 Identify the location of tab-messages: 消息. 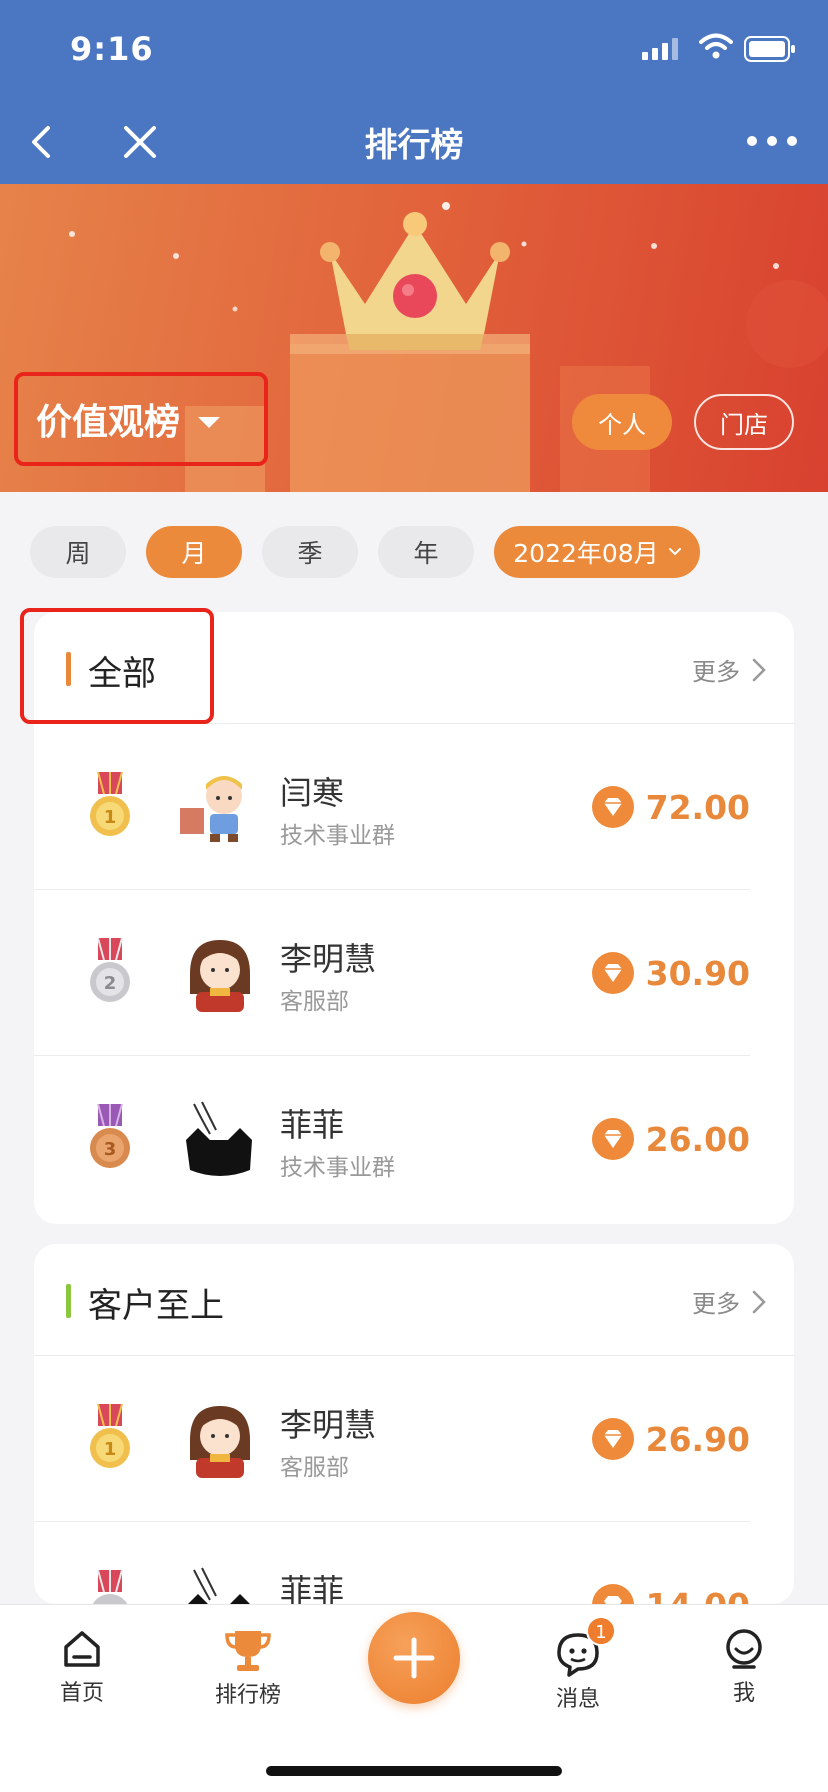
(578, 1672).